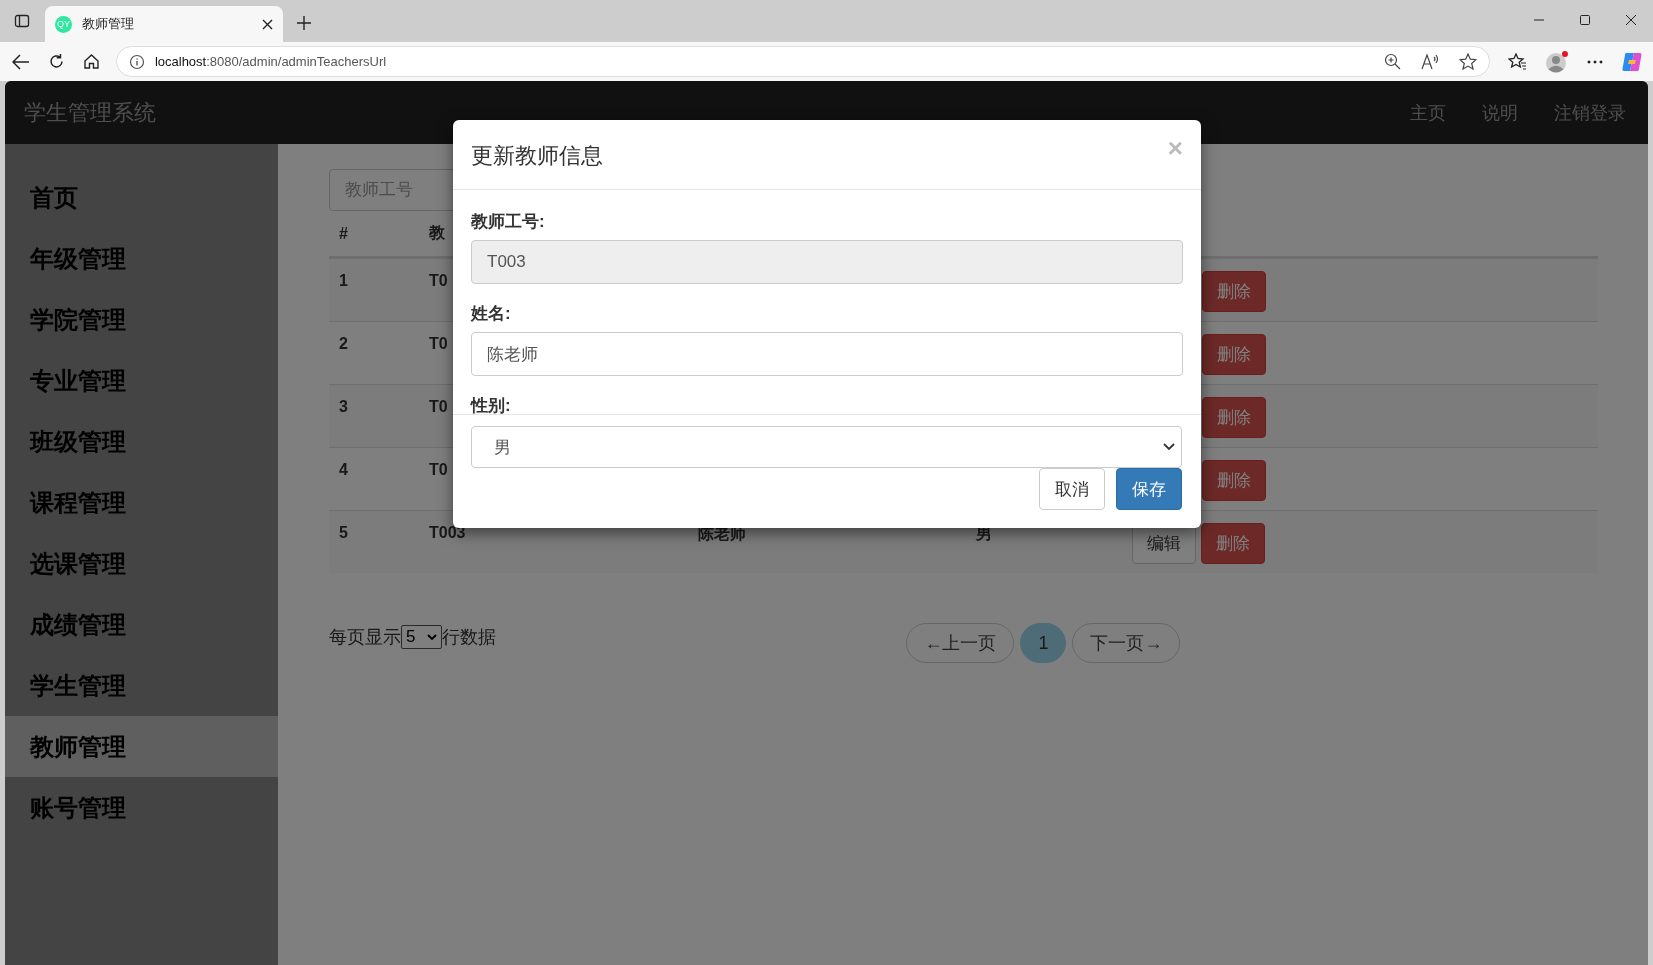 Image resolution: width=1653 pixels, height=965 pixels. Describe the element at coordinates (136, 61) in the screenshot. I see `info-icon` at that location.